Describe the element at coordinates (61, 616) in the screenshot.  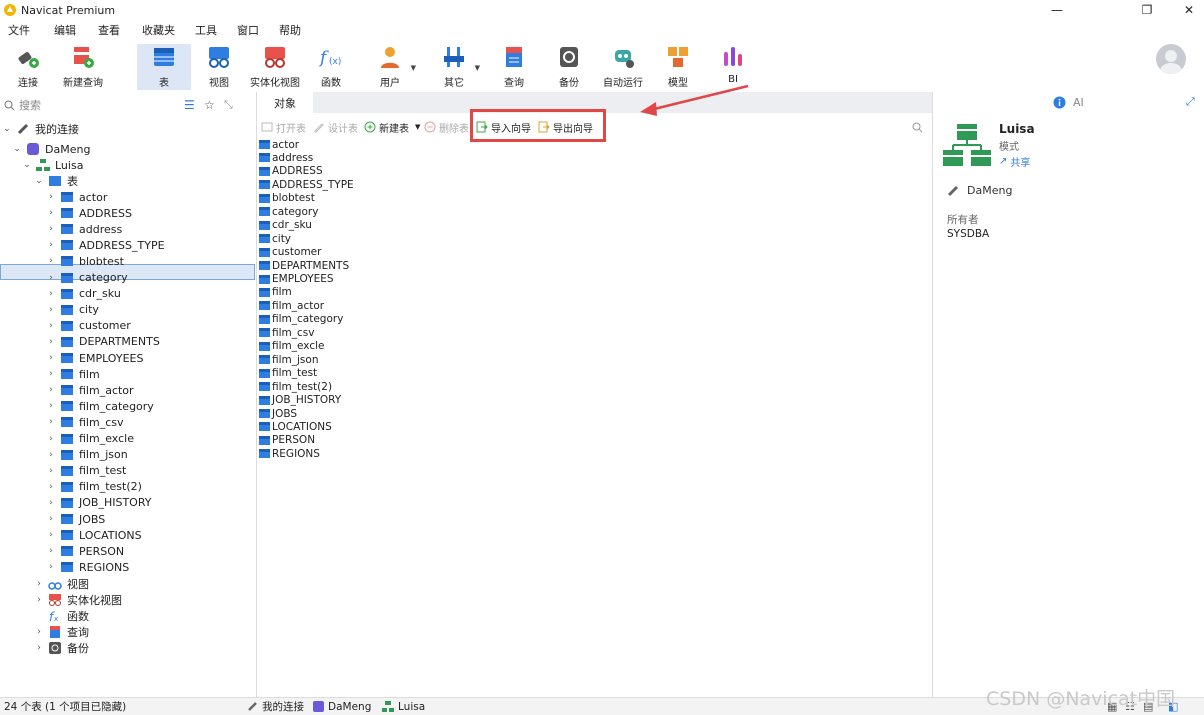
I see `sidebar-group-item: f x 函数` at that location.